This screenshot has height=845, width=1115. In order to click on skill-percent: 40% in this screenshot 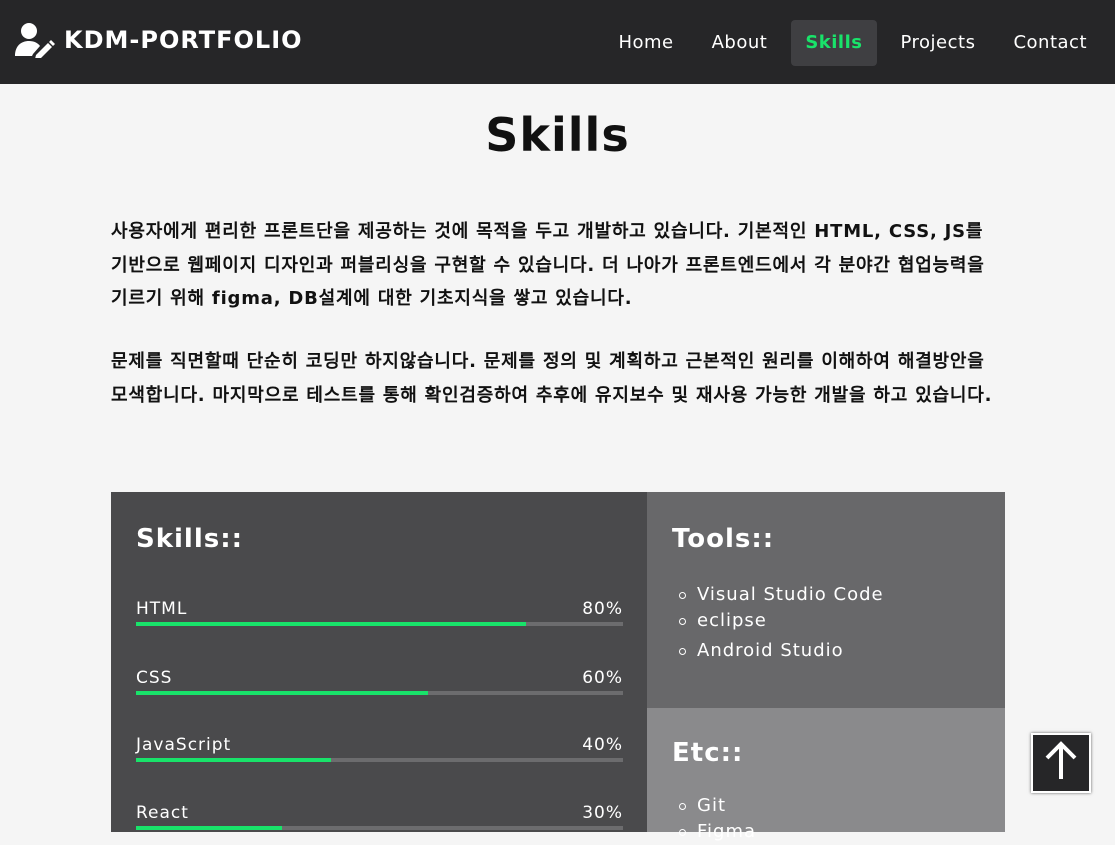, I will do `click(602, 745)`.